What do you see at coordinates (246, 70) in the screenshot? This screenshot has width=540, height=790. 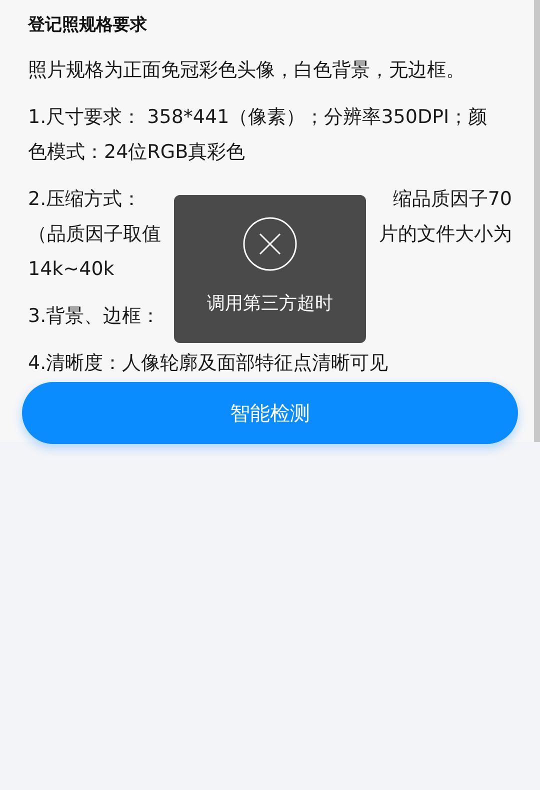 I see `requirement-text: 照片规格为正面免冠彩色头像，白色背景，无边框。` at bounding box center [246, 70].